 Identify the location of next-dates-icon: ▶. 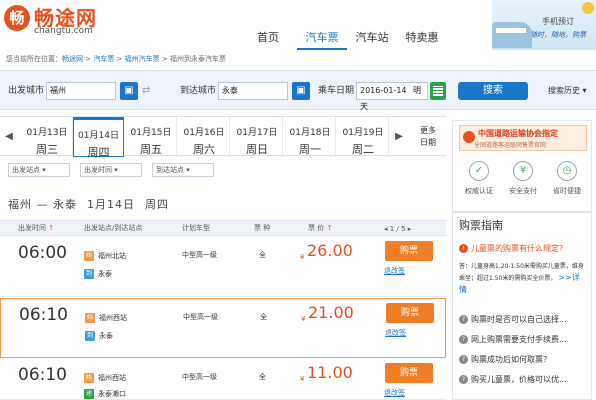
(399, 137).